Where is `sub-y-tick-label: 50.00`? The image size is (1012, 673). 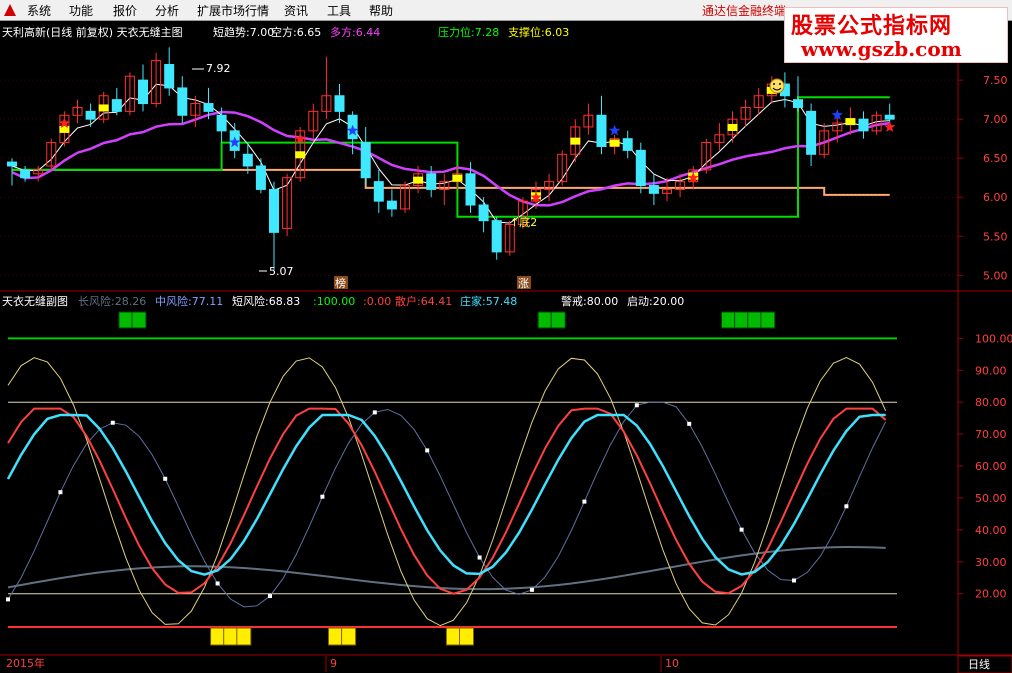 sub-y-tick-label: 50.00 is located at coordinates (991, 498).